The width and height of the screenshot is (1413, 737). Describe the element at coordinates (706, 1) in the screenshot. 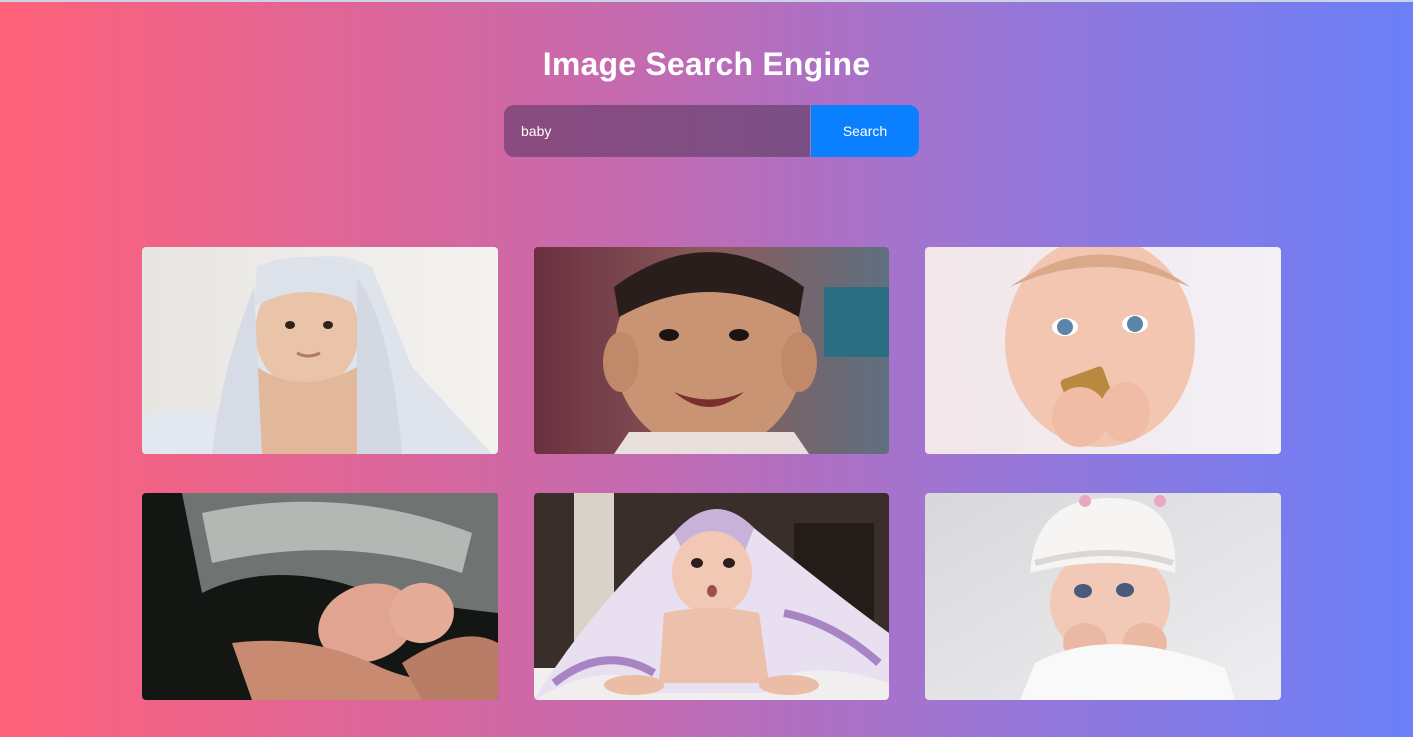

I see `top-border` at that location.